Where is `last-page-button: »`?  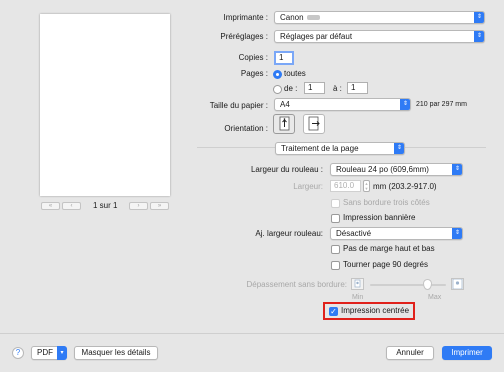 last-page-button: » is located at coordinates (159, 206).